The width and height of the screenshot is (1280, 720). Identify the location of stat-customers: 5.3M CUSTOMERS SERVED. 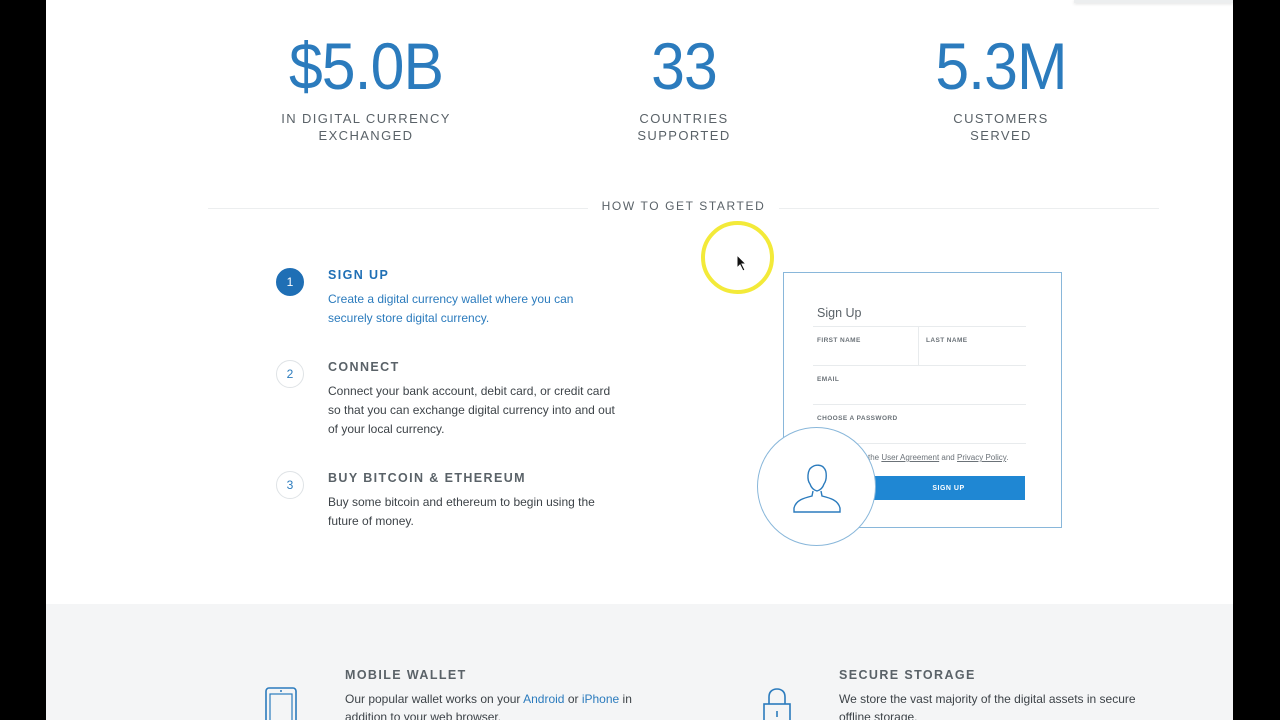
(1001, 86).